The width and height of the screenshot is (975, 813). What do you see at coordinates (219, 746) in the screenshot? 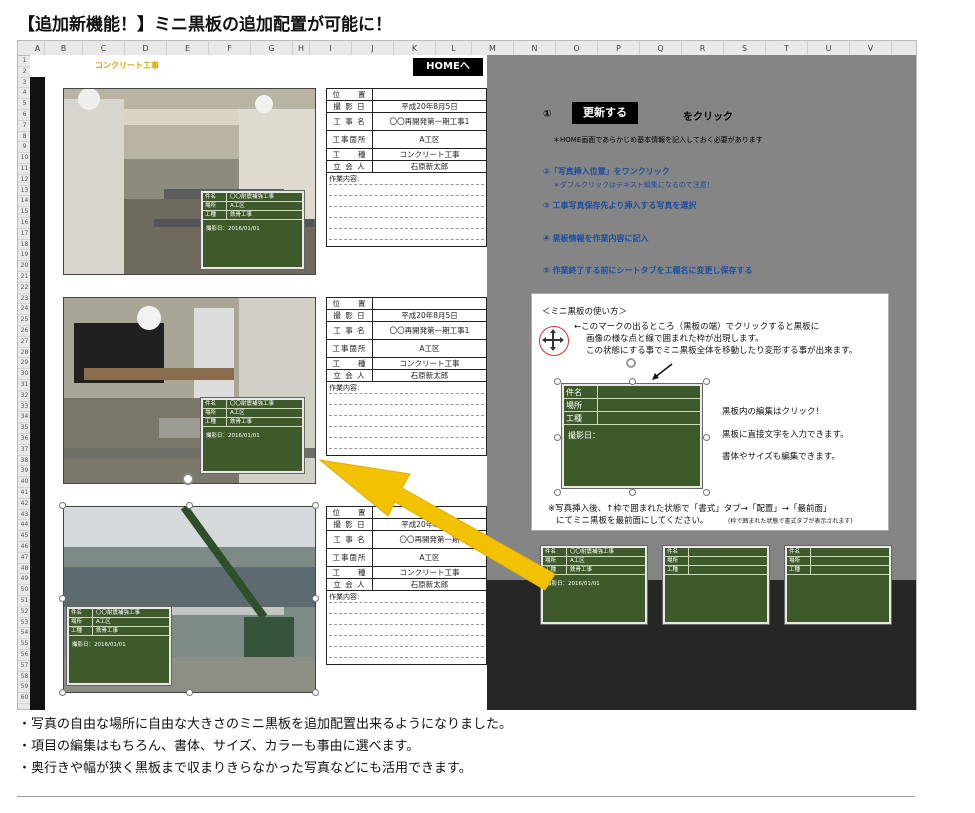
I see `bottom-note-2: ・項目の編集はもちろん、書体、サイズ、カラーも事由に選べます。` at bounding box center [219, 746].